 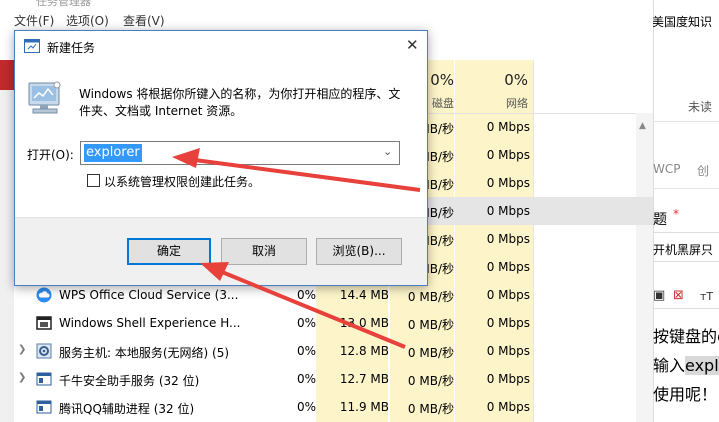 I want to click on arrow-to-input, so click(x=296, y=170).